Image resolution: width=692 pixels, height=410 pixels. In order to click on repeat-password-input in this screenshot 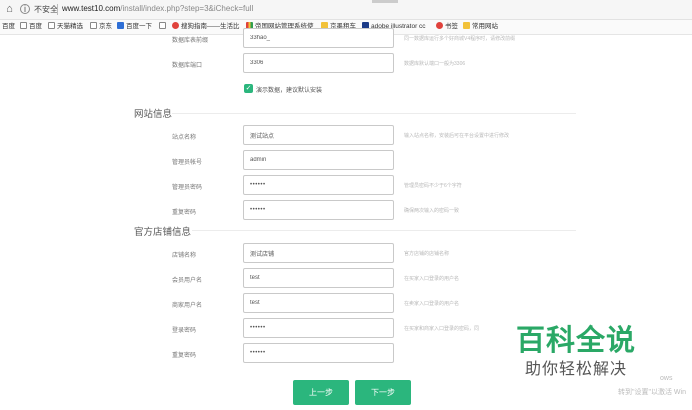, I will do `click(318, 210)`.